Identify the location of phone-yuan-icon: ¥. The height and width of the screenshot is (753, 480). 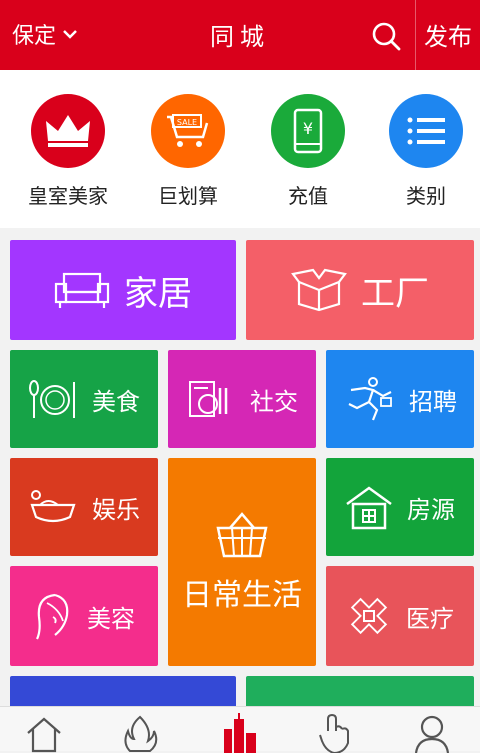
(308, 131).